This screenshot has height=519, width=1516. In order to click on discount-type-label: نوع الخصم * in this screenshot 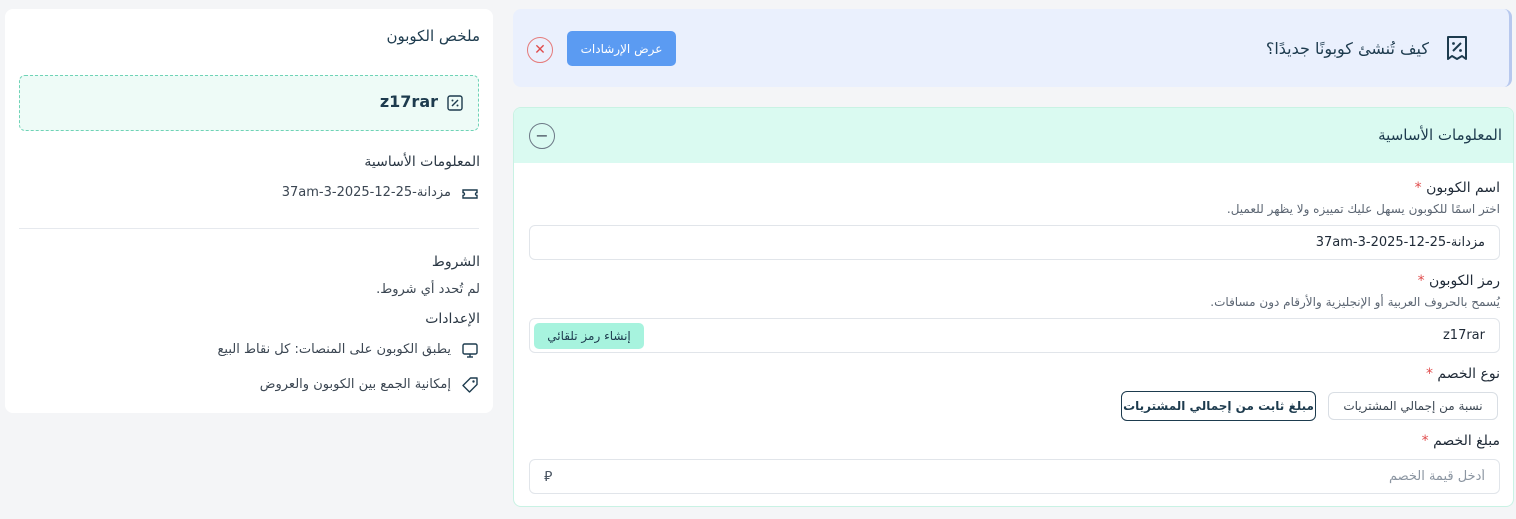, I will do `click(1462, 374)`.